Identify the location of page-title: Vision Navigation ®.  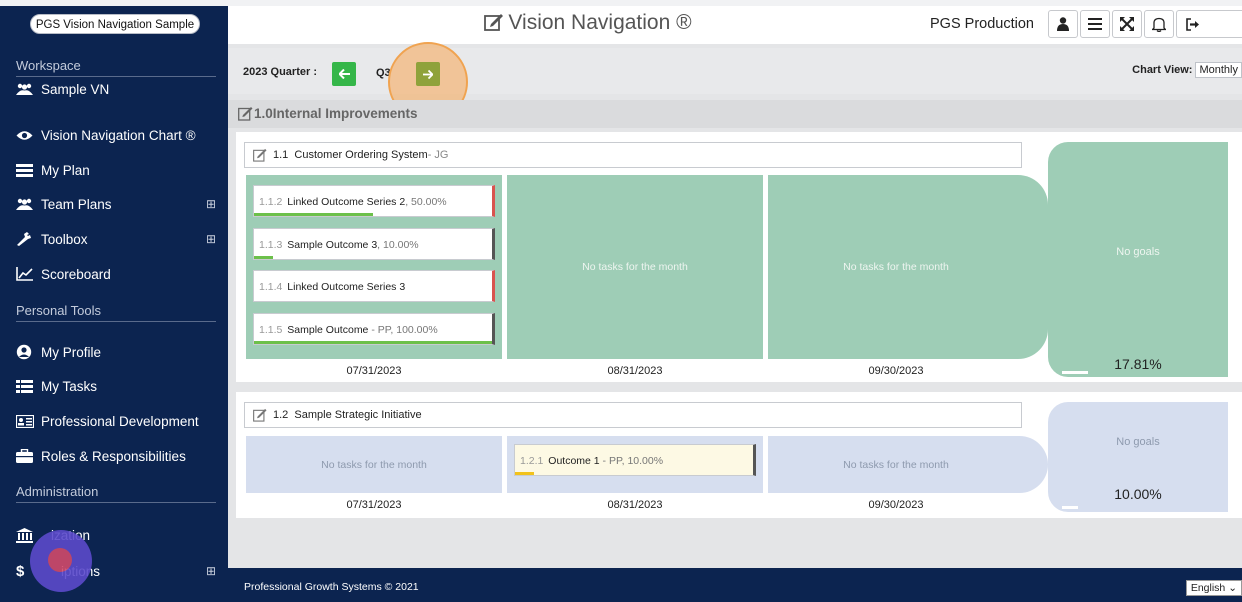
(588, 23).